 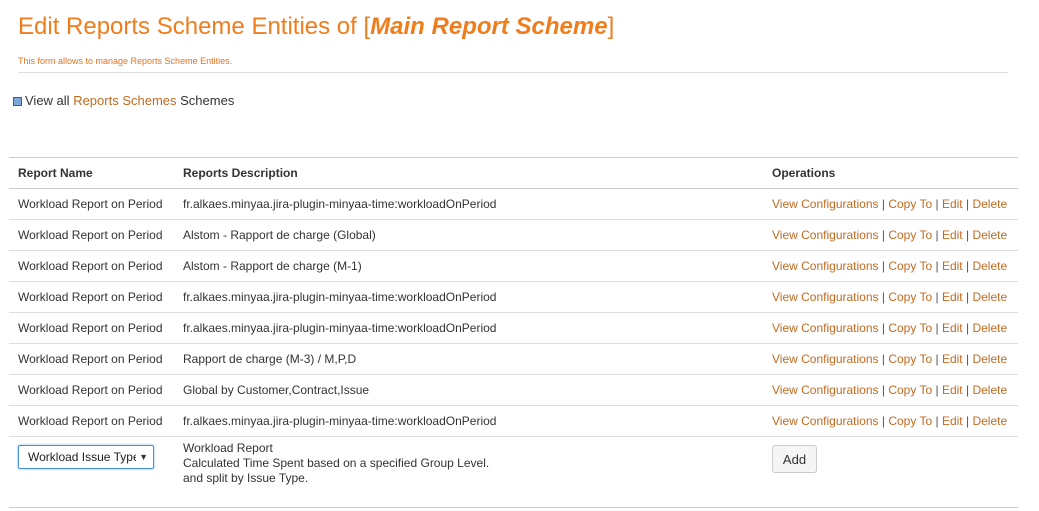 I want to click on report-description-cell: Alstom - Rapport de charge (Global), so click(x=468, y=235).